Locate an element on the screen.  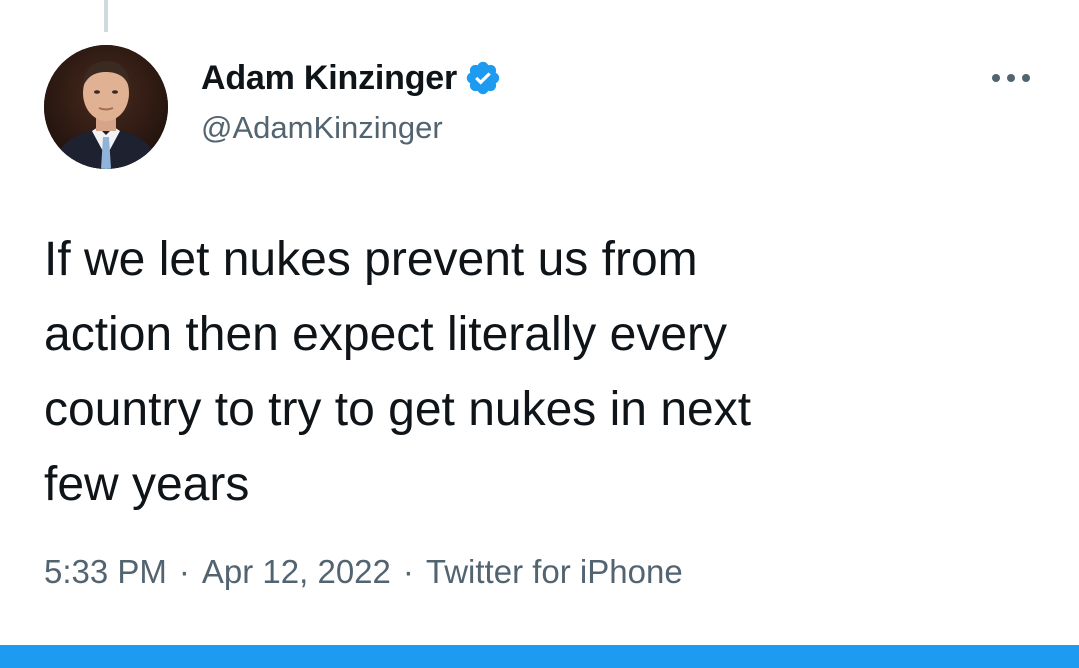
avatar-photo-icon is located at coordinates (106, 107).